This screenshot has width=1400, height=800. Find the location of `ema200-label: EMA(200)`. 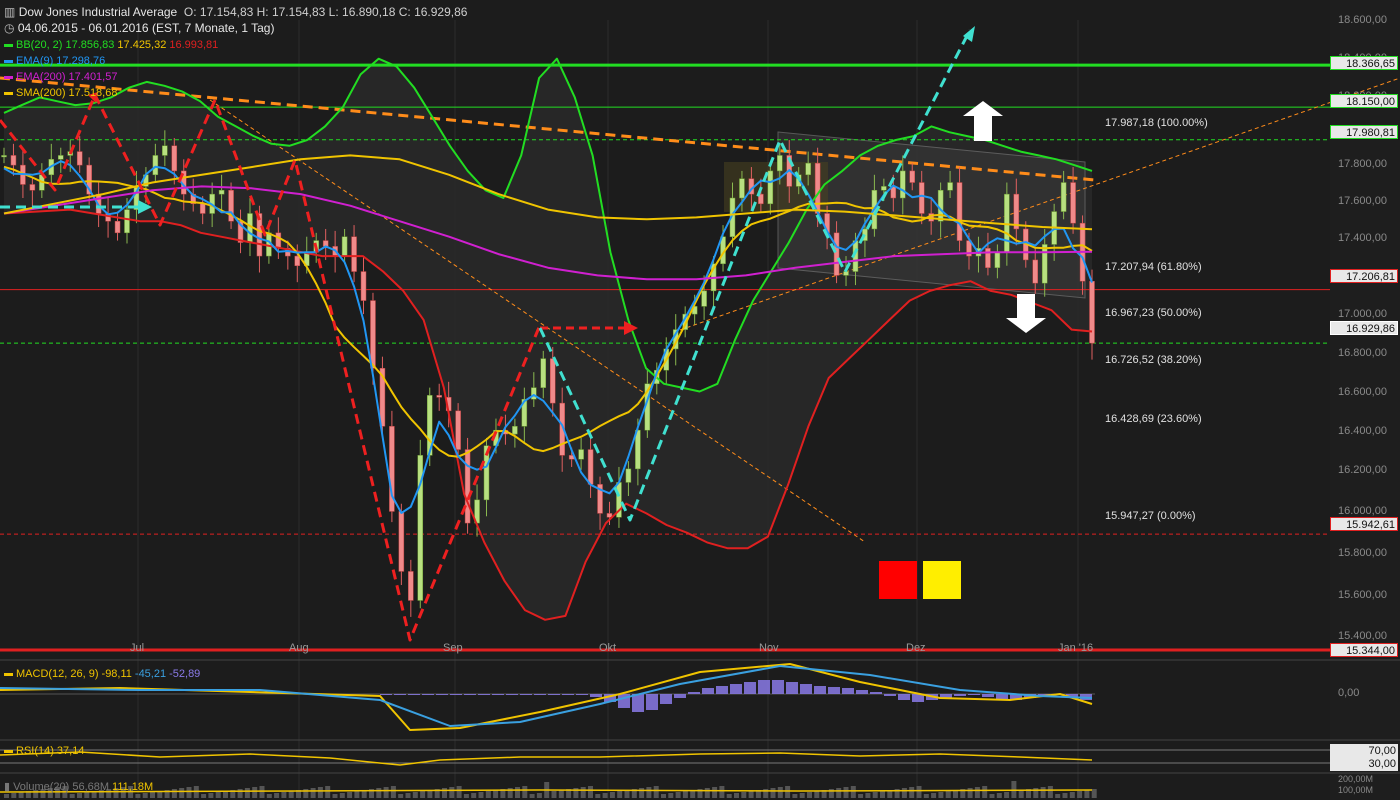

ema200-label: EMA(200) is located at coordinates (41, 77).